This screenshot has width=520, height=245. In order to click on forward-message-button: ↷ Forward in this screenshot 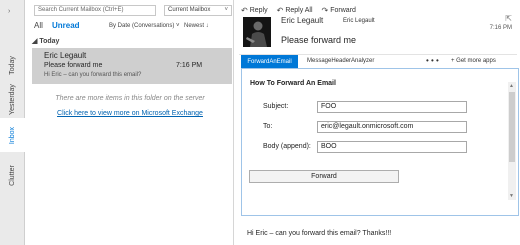, I will do `click(339, 10)`.